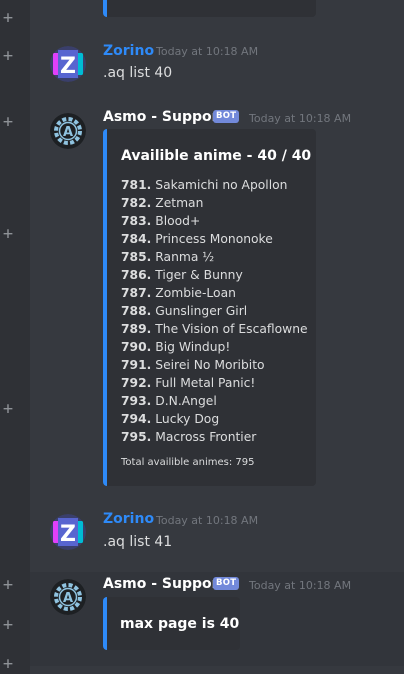 The height and width of the screenshot is (674, 404). What do you see at coordinates (188, 383) in the screenshot?
I see `list-item: 792. Full Metal Panic!` at bounding box center [188, 383].